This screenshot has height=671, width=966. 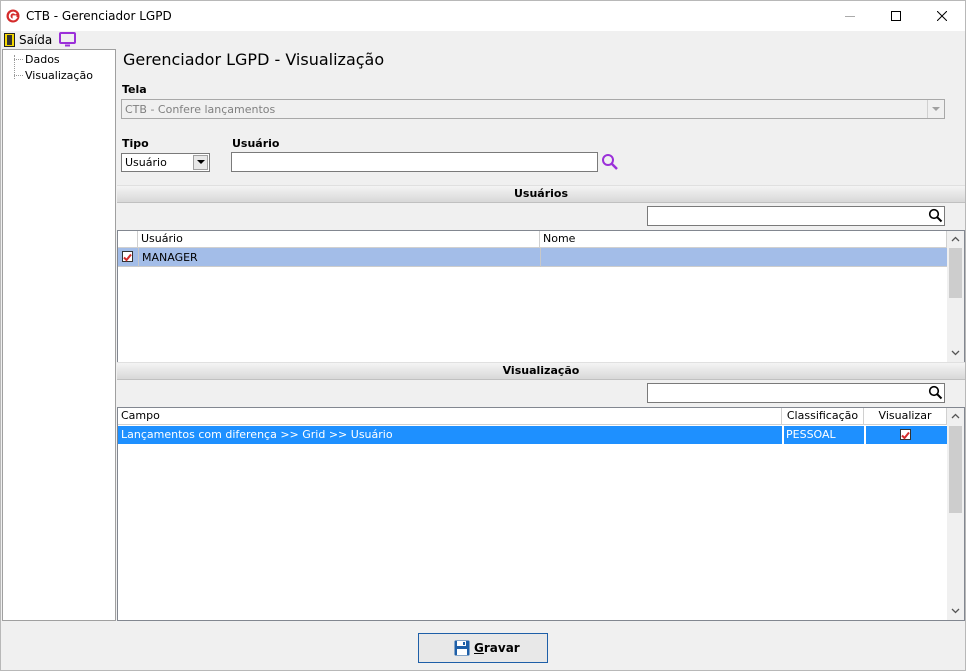 What do you see at coordinates (955, 273) in the screenshot?
I see `users-scroll-thumb` at bounding box center [955, 273].